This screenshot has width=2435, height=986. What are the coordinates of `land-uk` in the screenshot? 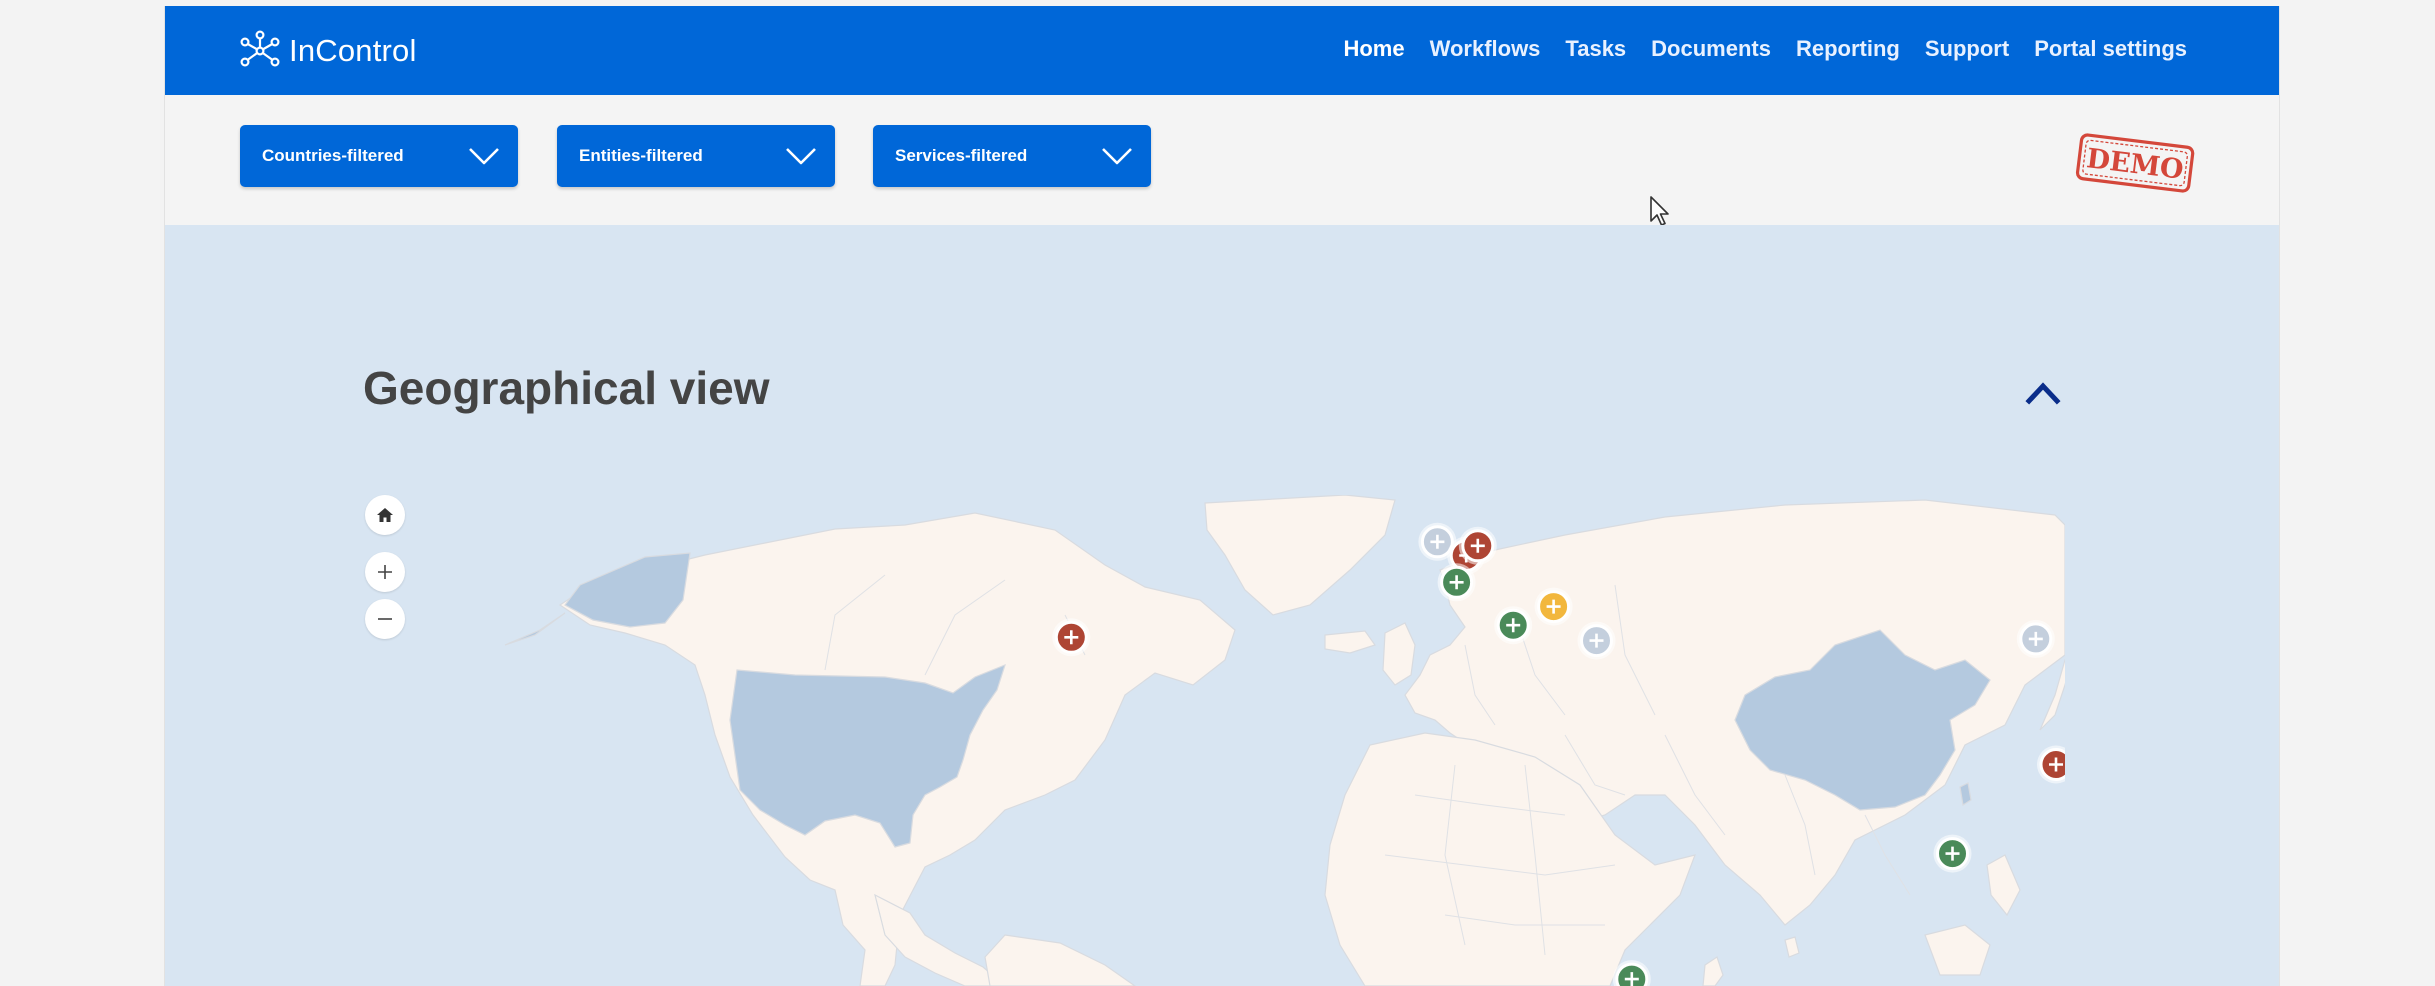 It's located at (1399, 654).